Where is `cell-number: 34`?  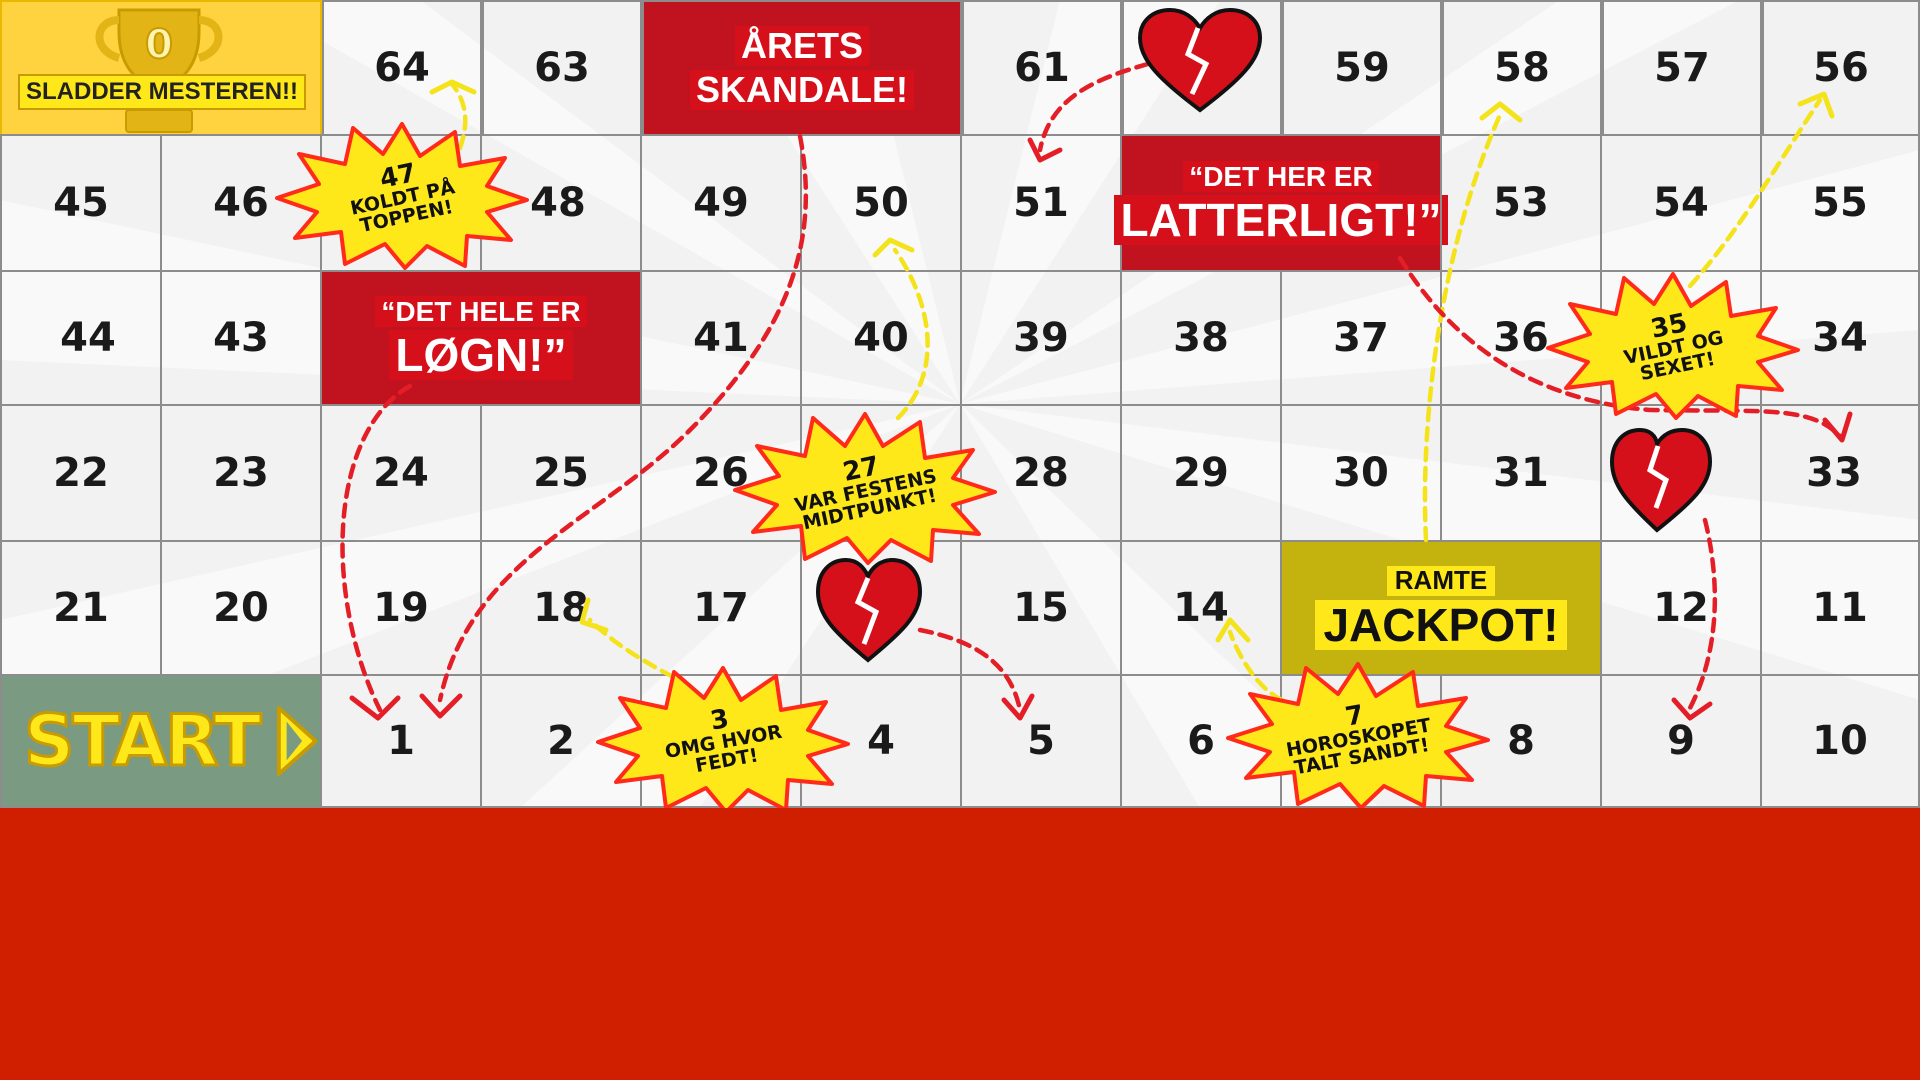 cell-number: 34 is located at coordinates (1840, 338).